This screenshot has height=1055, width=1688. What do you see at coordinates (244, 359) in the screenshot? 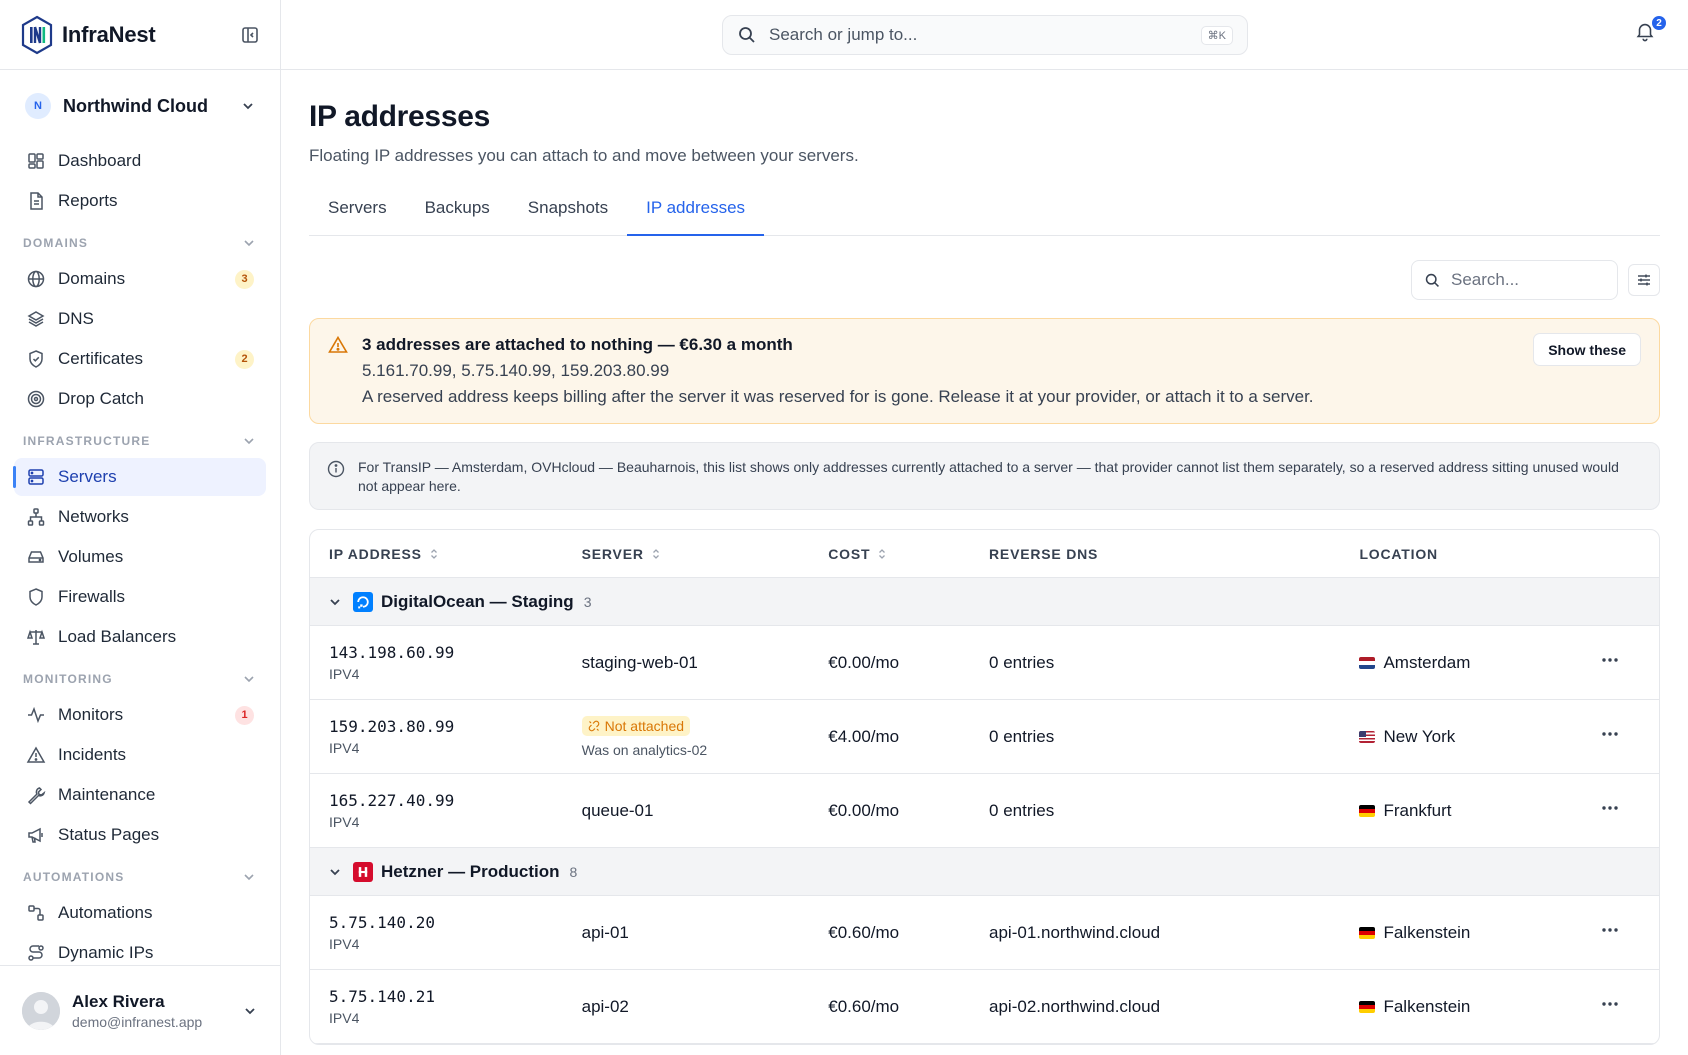
I see `count-badge: 2` at bounding box center [244, 359].